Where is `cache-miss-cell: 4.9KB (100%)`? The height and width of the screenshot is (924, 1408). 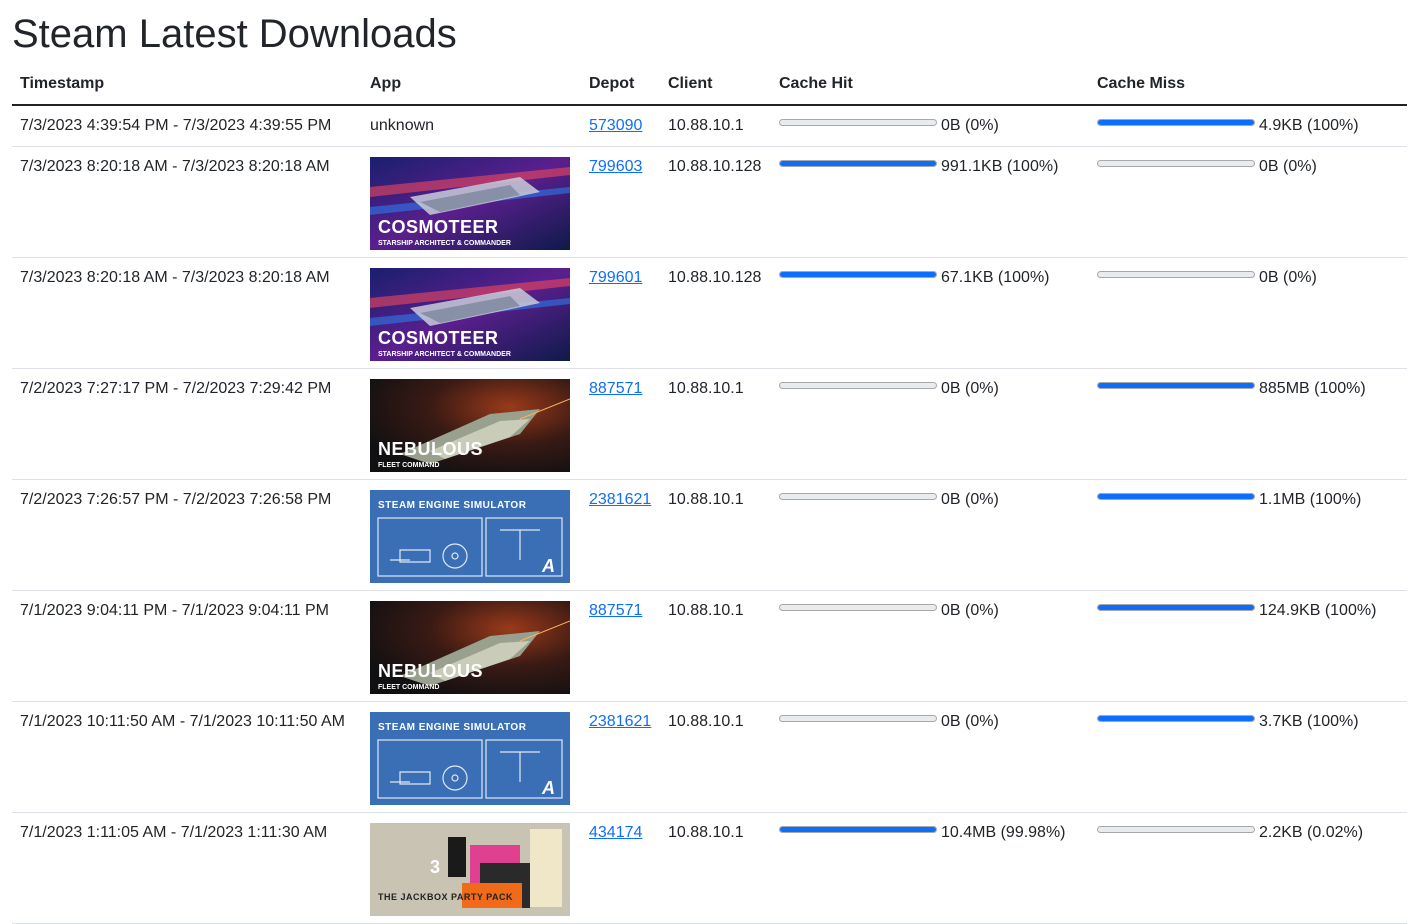
cache-miss-cell: 4.9KB (100%) is located at coordinates (1248, 126).